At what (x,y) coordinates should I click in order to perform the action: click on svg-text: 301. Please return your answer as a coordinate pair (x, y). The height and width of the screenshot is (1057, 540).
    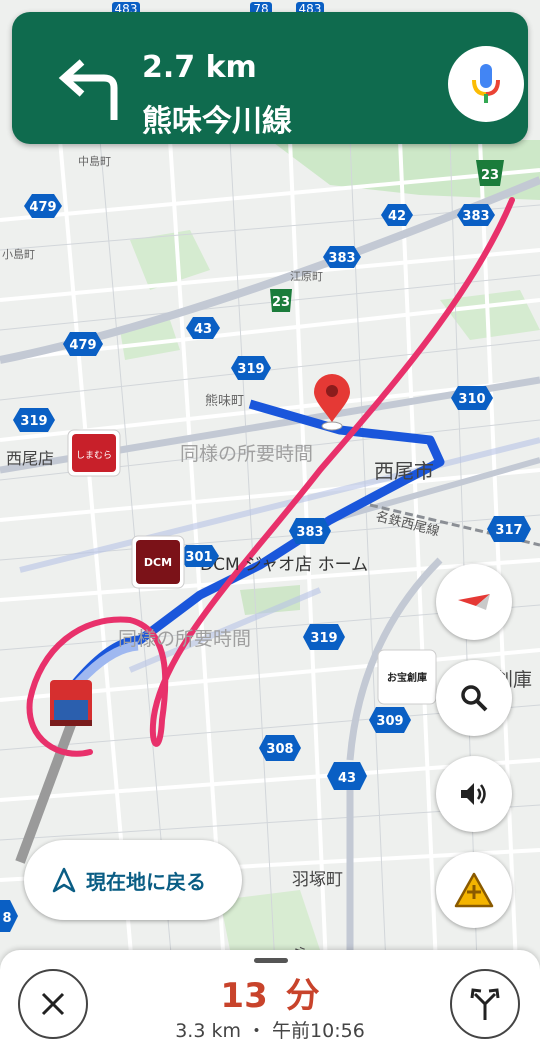
    Looking at the image, I should click on (198, 557).